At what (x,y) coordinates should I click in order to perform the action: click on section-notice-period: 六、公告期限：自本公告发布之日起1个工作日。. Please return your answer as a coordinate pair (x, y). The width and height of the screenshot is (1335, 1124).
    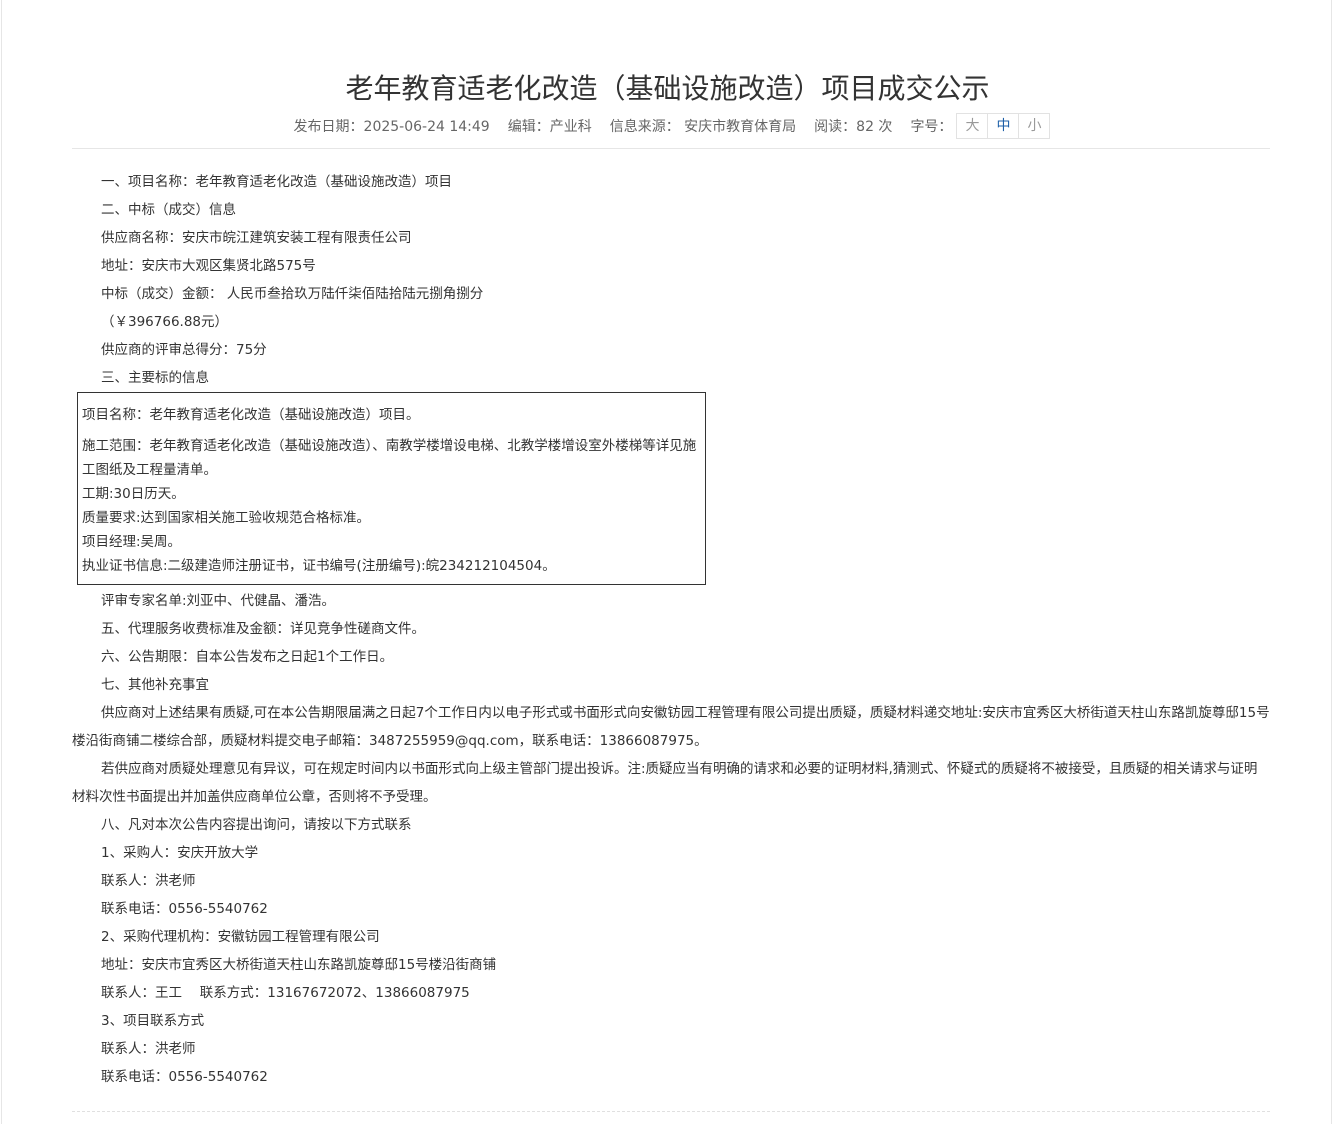
    Looking at the image, I should click on (247, 657).